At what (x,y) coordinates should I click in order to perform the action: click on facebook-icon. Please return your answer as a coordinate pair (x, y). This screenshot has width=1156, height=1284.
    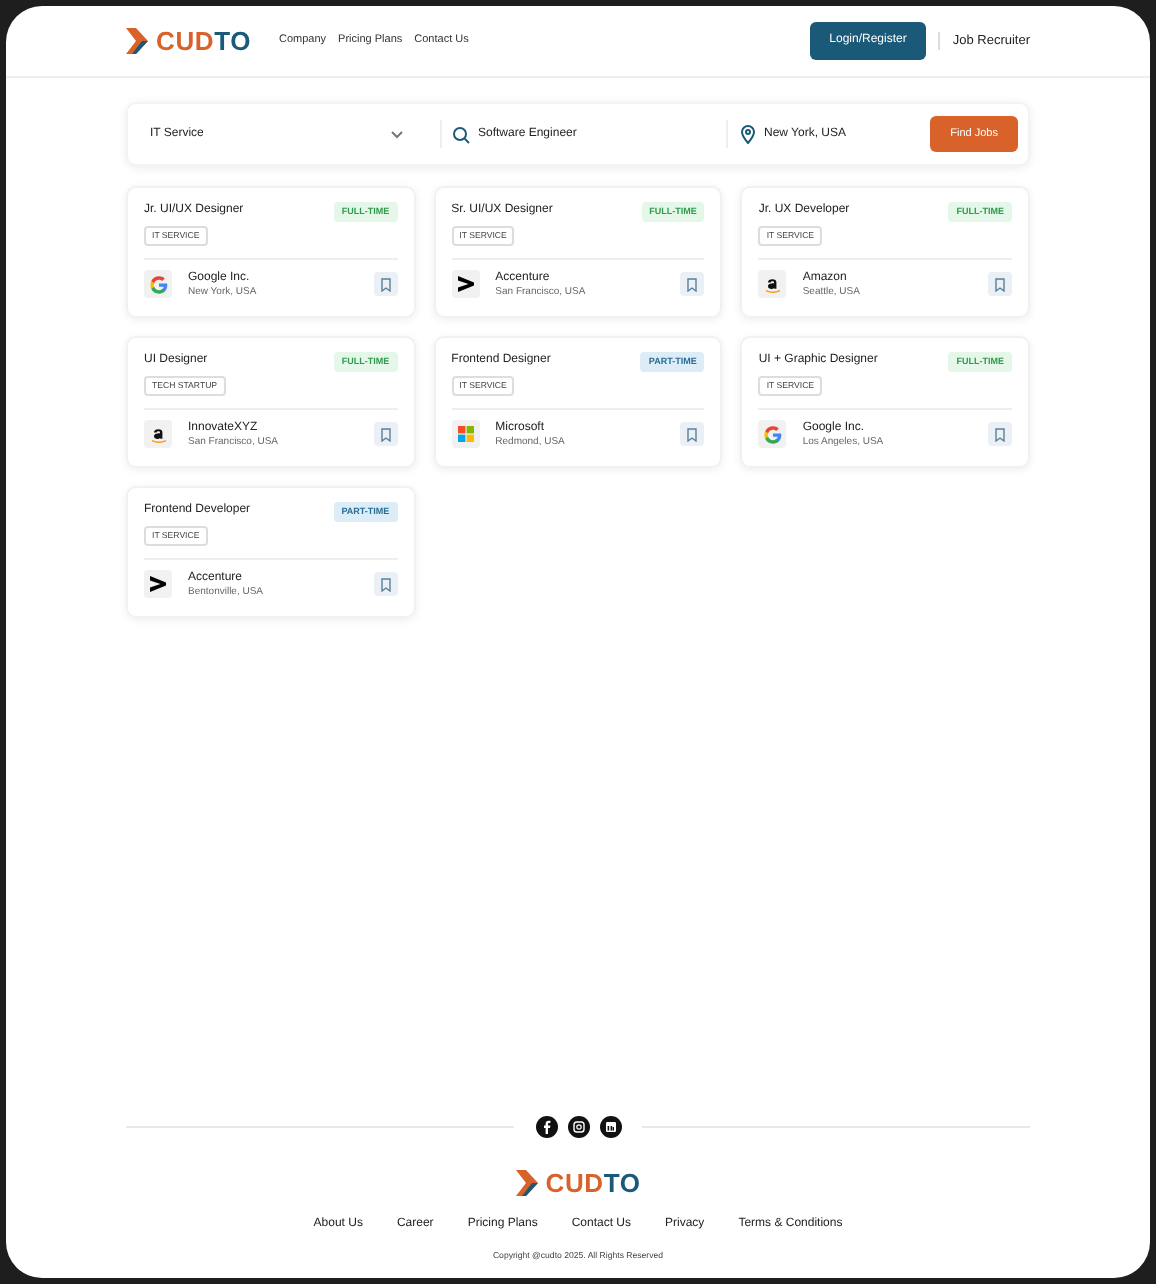
    Looking at the image, I should click on (546, 1126).